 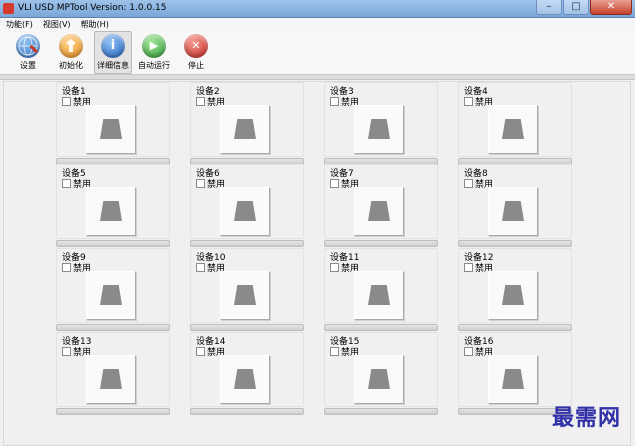 I want to click on device-frame: 设备1 禁用, so click(x=113, y=119).